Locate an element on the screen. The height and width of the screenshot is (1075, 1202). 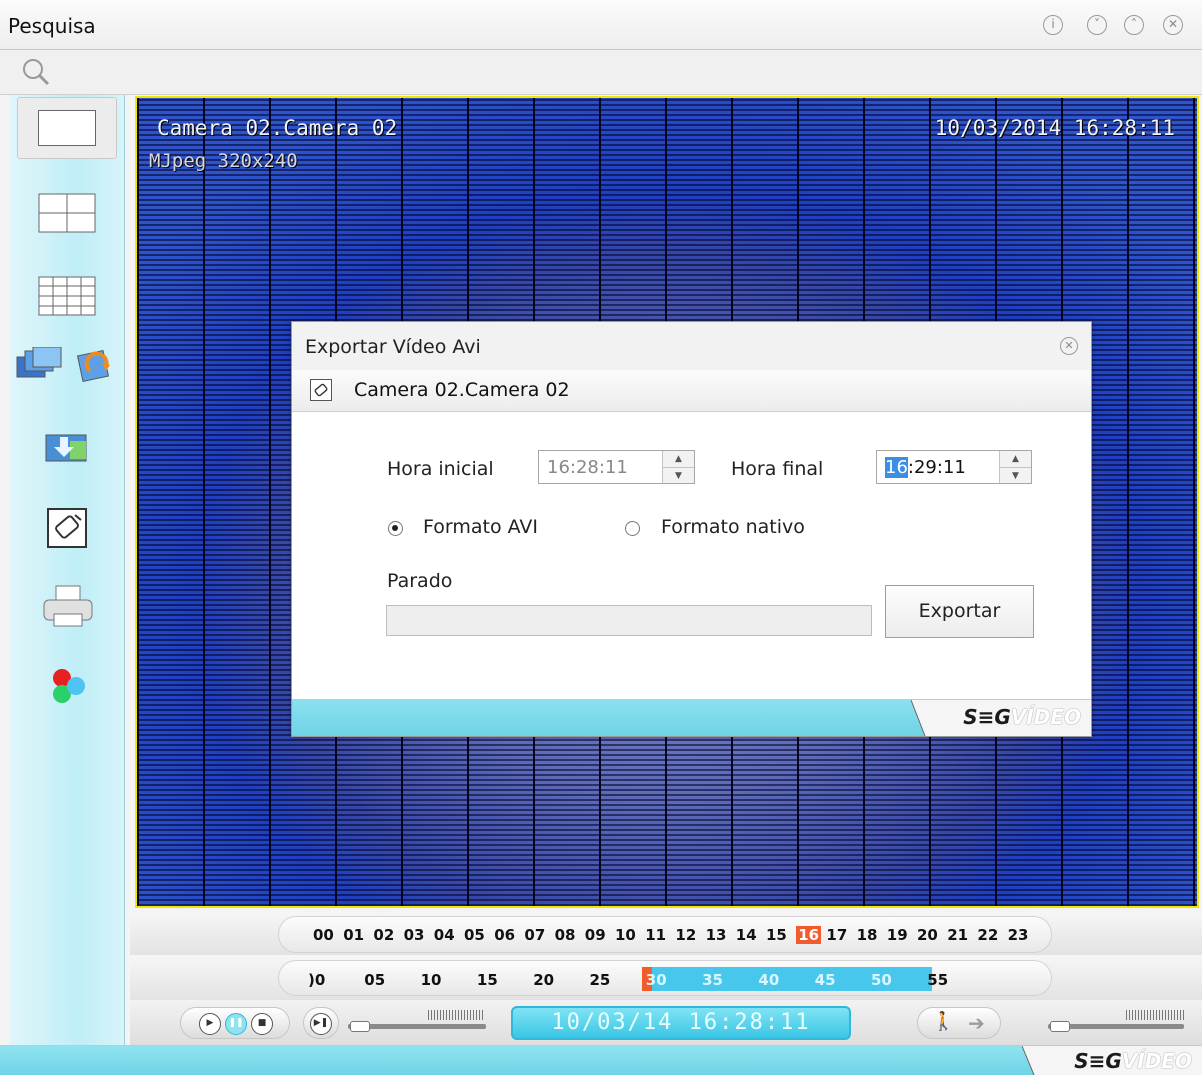
start-time-value: 16:28:11 is located at coordinates (587, 467).